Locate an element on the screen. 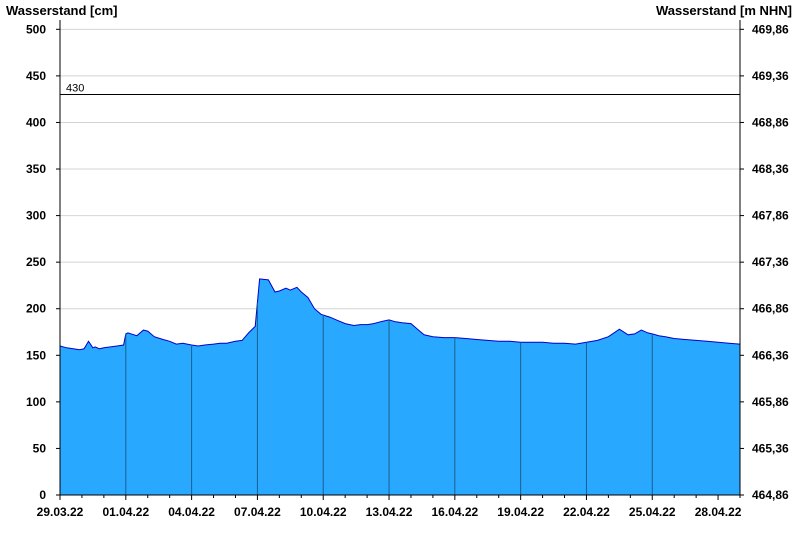 Image resolution: width=800 pixels, height=550 pixels. y-axis-left-title: Wasserstand [cm] is located at coordinates (62, 10).